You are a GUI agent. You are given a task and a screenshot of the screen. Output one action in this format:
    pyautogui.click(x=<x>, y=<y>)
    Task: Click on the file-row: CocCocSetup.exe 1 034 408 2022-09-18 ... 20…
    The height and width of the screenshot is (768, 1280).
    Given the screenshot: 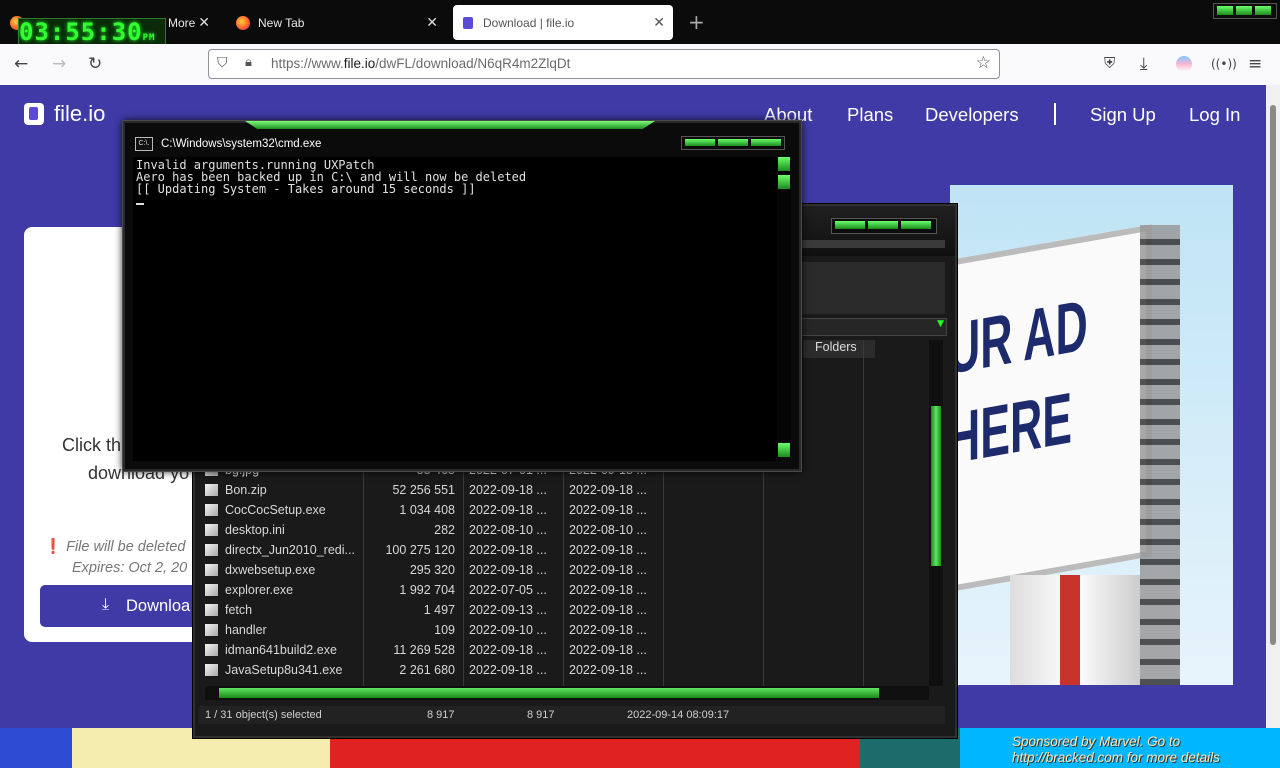 What is the action you would take?
    pyautogui.click(x=566, y=510)
    